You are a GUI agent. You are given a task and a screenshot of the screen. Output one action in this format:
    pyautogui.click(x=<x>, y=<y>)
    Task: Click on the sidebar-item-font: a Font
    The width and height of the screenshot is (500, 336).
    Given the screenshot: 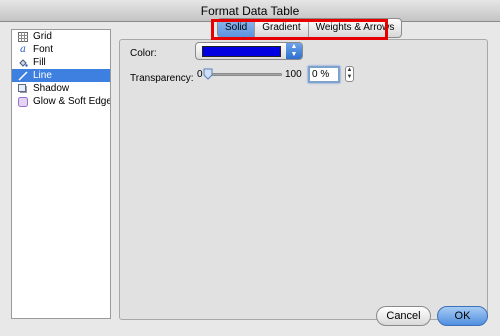 What is the action you would take?
    pyautogui.click(x=61, y=49)
    